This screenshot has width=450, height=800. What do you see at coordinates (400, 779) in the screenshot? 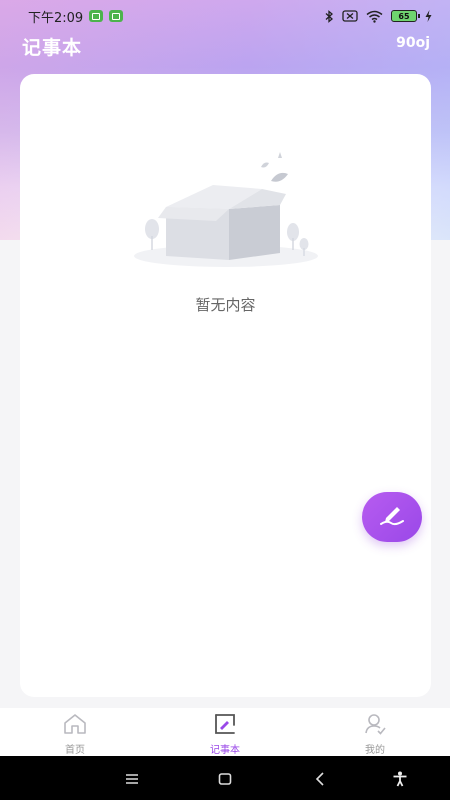
I see `accessibility-icon` at bounding box center [400, 779].